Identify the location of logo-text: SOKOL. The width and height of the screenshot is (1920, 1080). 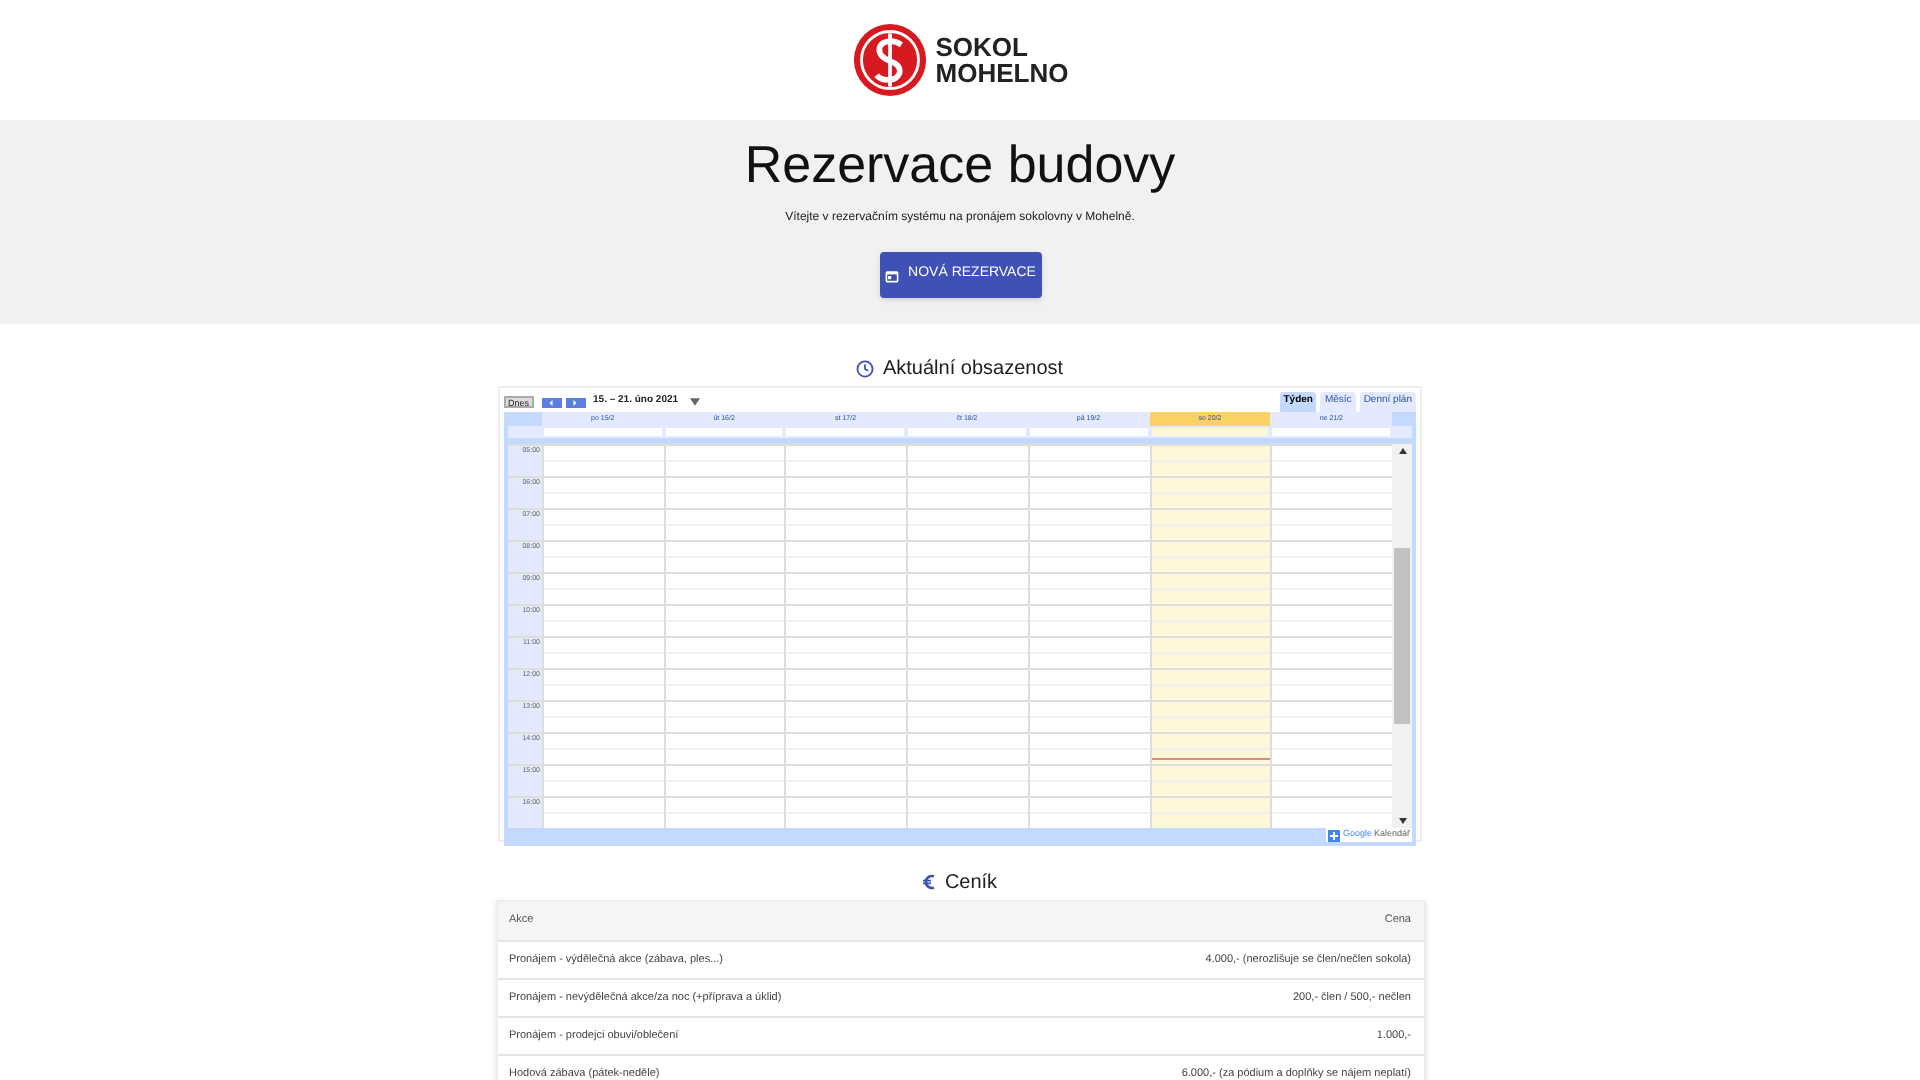
(982, 47).